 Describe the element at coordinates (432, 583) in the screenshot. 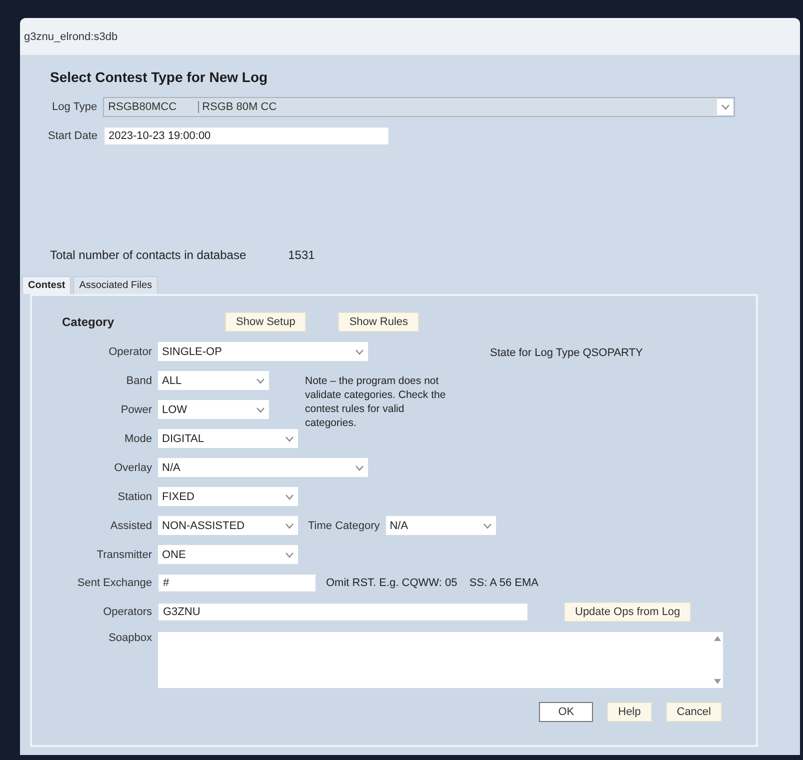

I see `hint-text: Omit RST. E.g. CQWW: 05 SS: A 56 EMA` at that location.